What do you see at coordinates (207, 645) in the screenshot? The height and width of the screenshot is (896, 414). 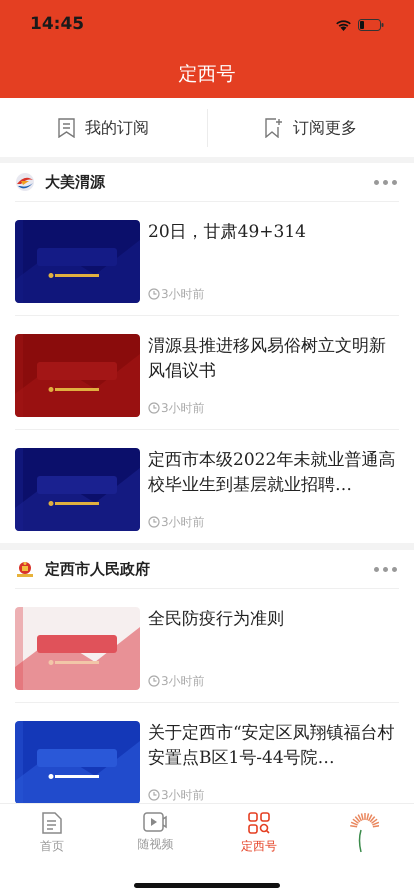 I see `news-item: 全民防疫行为准则 3小时前` at bounding box center [207, 645].